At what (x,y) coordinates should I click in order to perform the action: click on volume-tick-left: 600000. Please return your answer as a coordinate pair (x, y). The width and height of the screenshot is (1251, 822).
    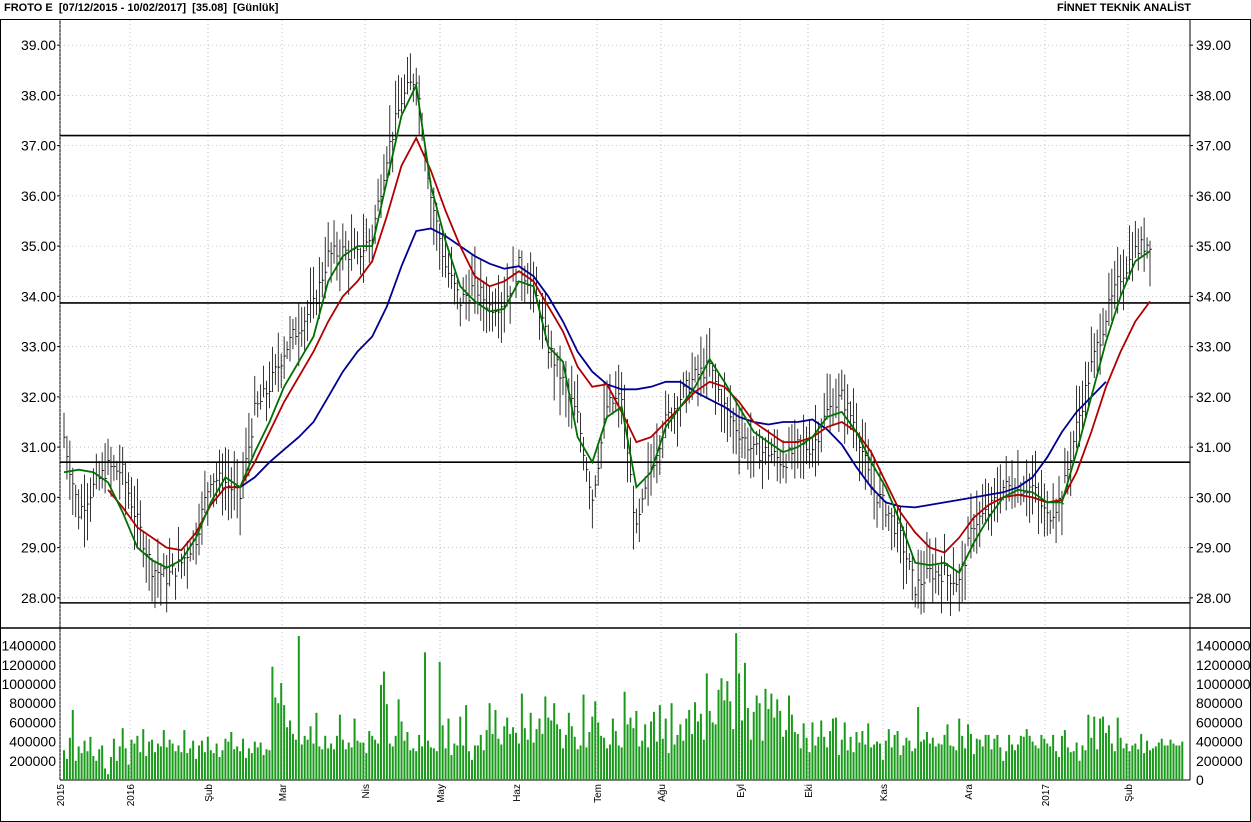
    Looking at the image, I should click on (32, 722).